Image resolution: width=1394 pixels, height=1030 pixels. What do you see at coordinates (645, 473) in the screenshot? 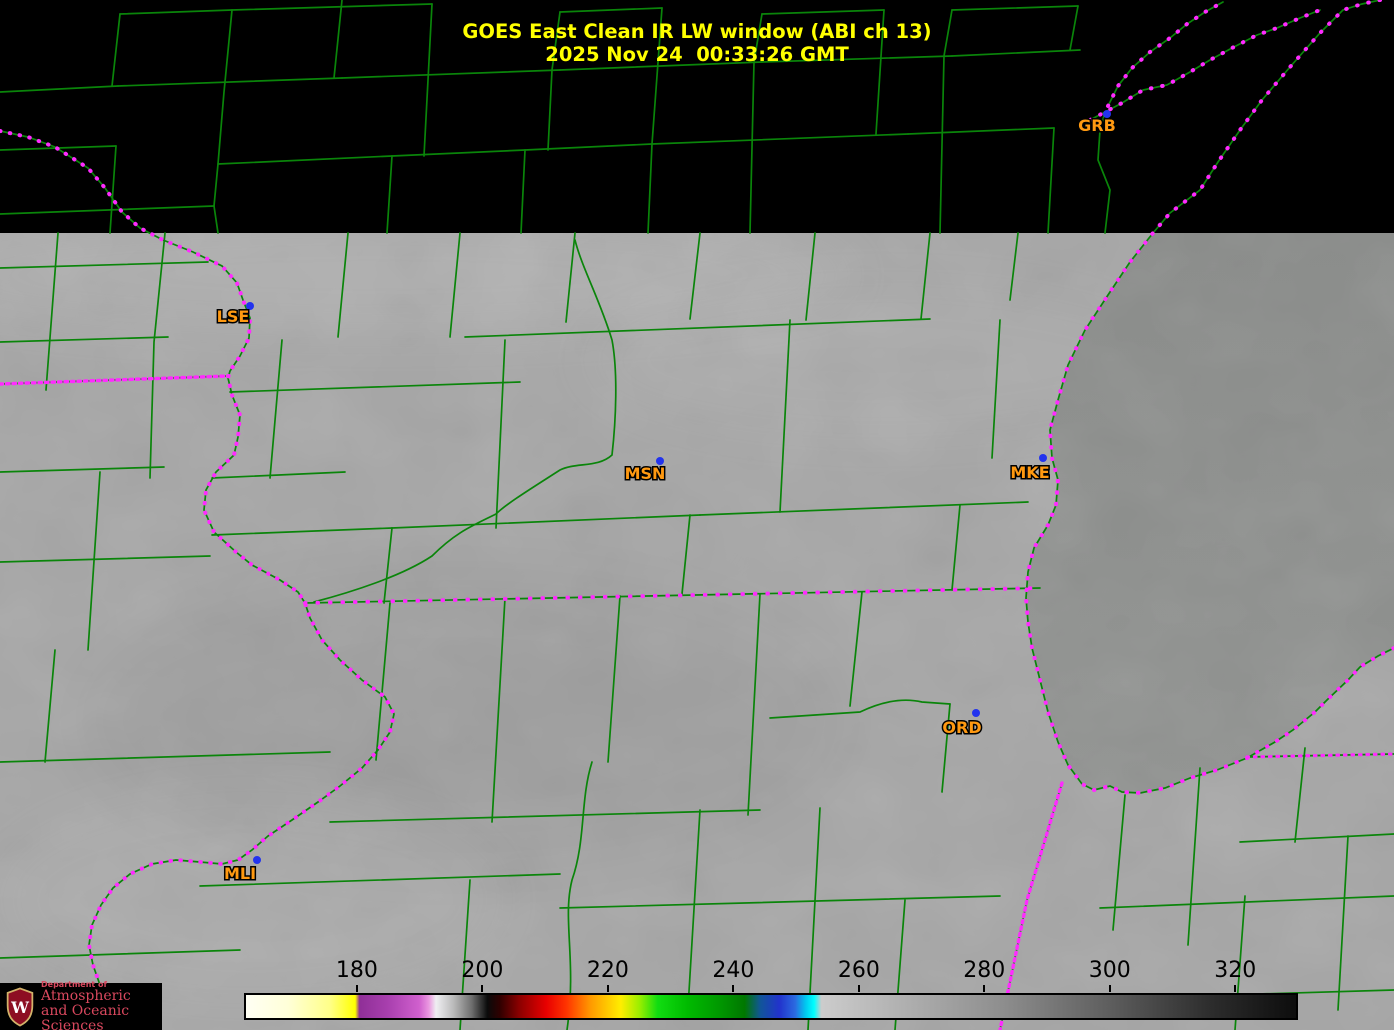
I see `station-label-msn: MSN` at bounding box center [645, 473].